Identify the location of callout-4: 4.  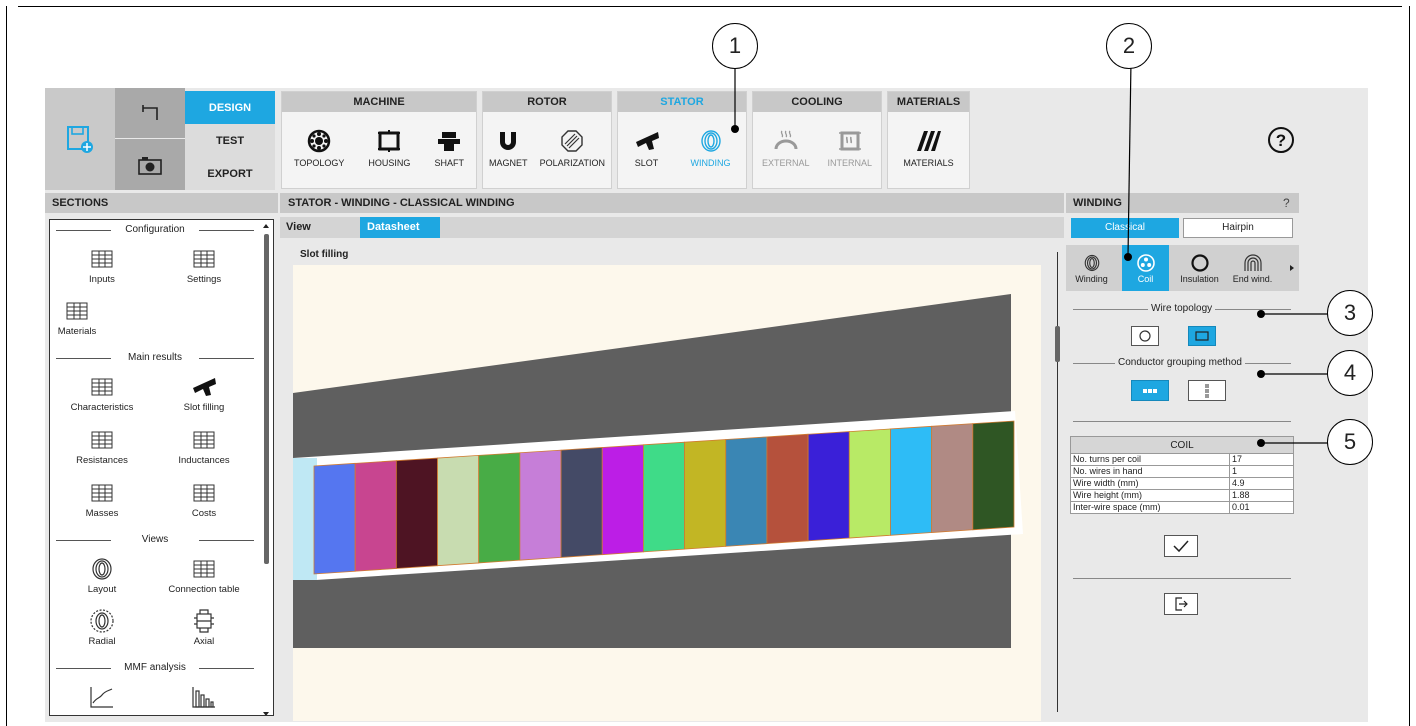
(1350, 373).